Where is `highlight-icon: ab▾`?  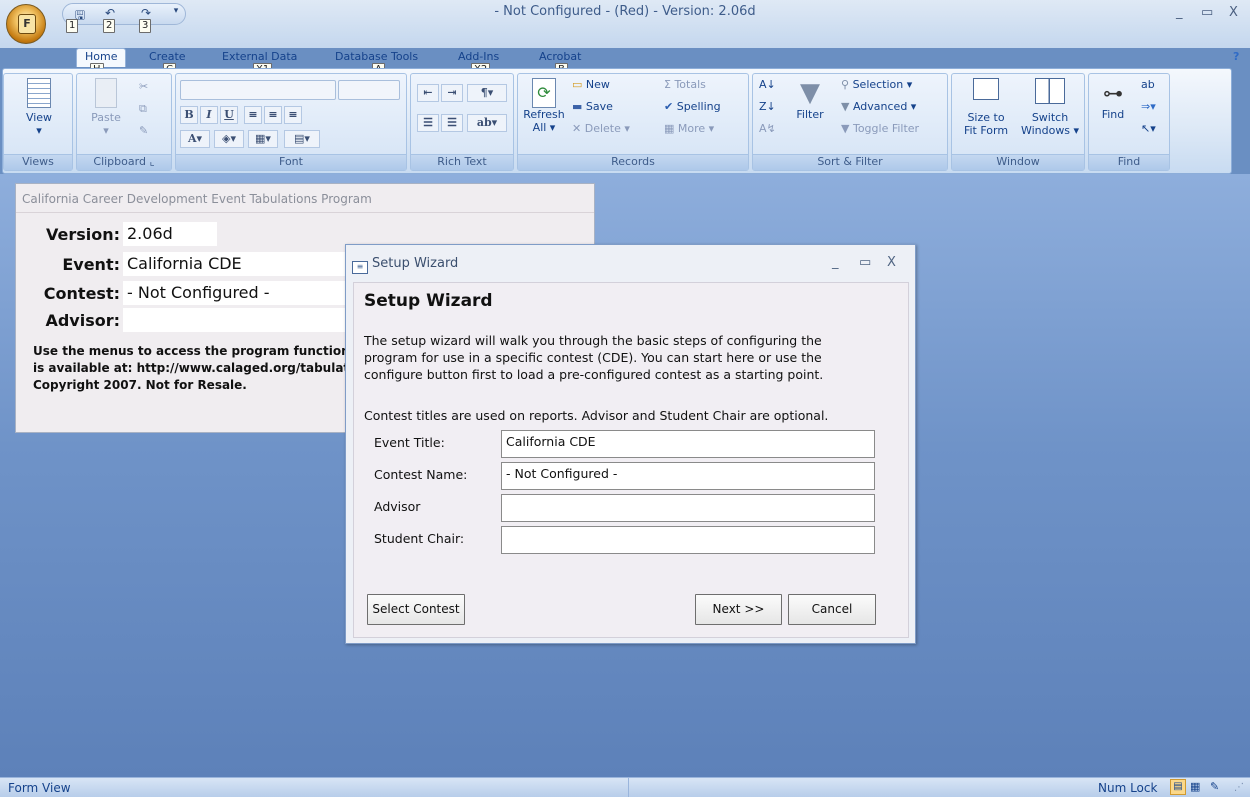 highlight-icon: ab▾ is located at coordinates (487, 123).